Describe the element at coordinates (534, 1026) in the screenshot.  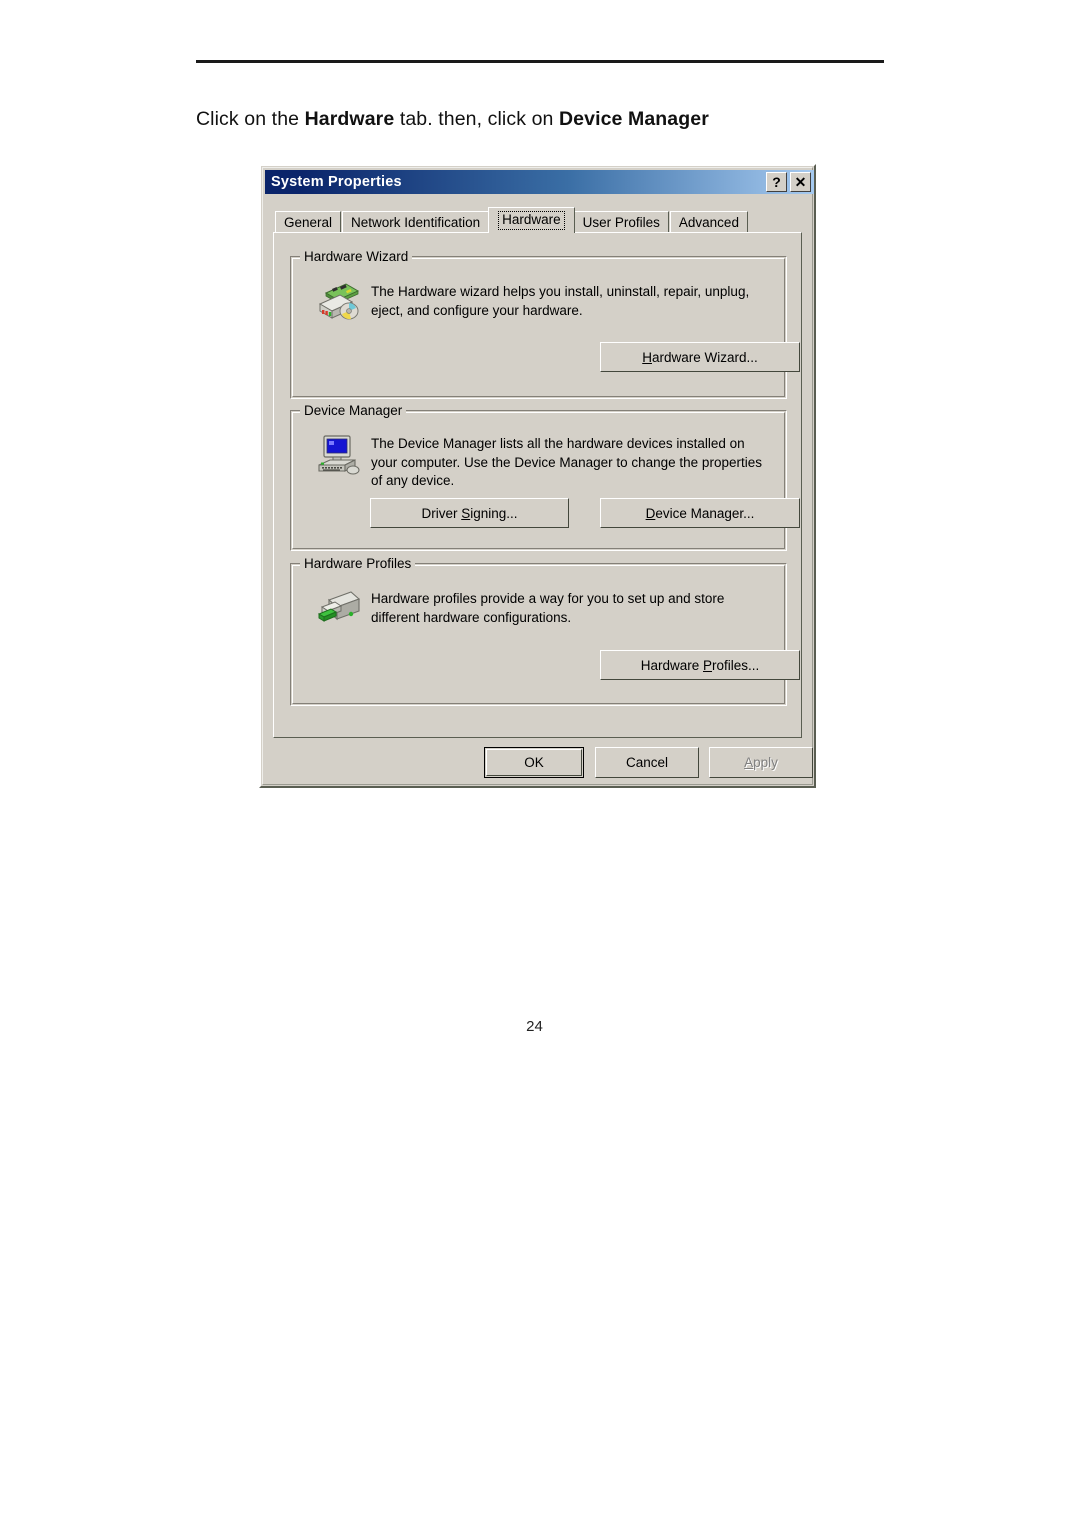
I see `page-number: 24` at that location.